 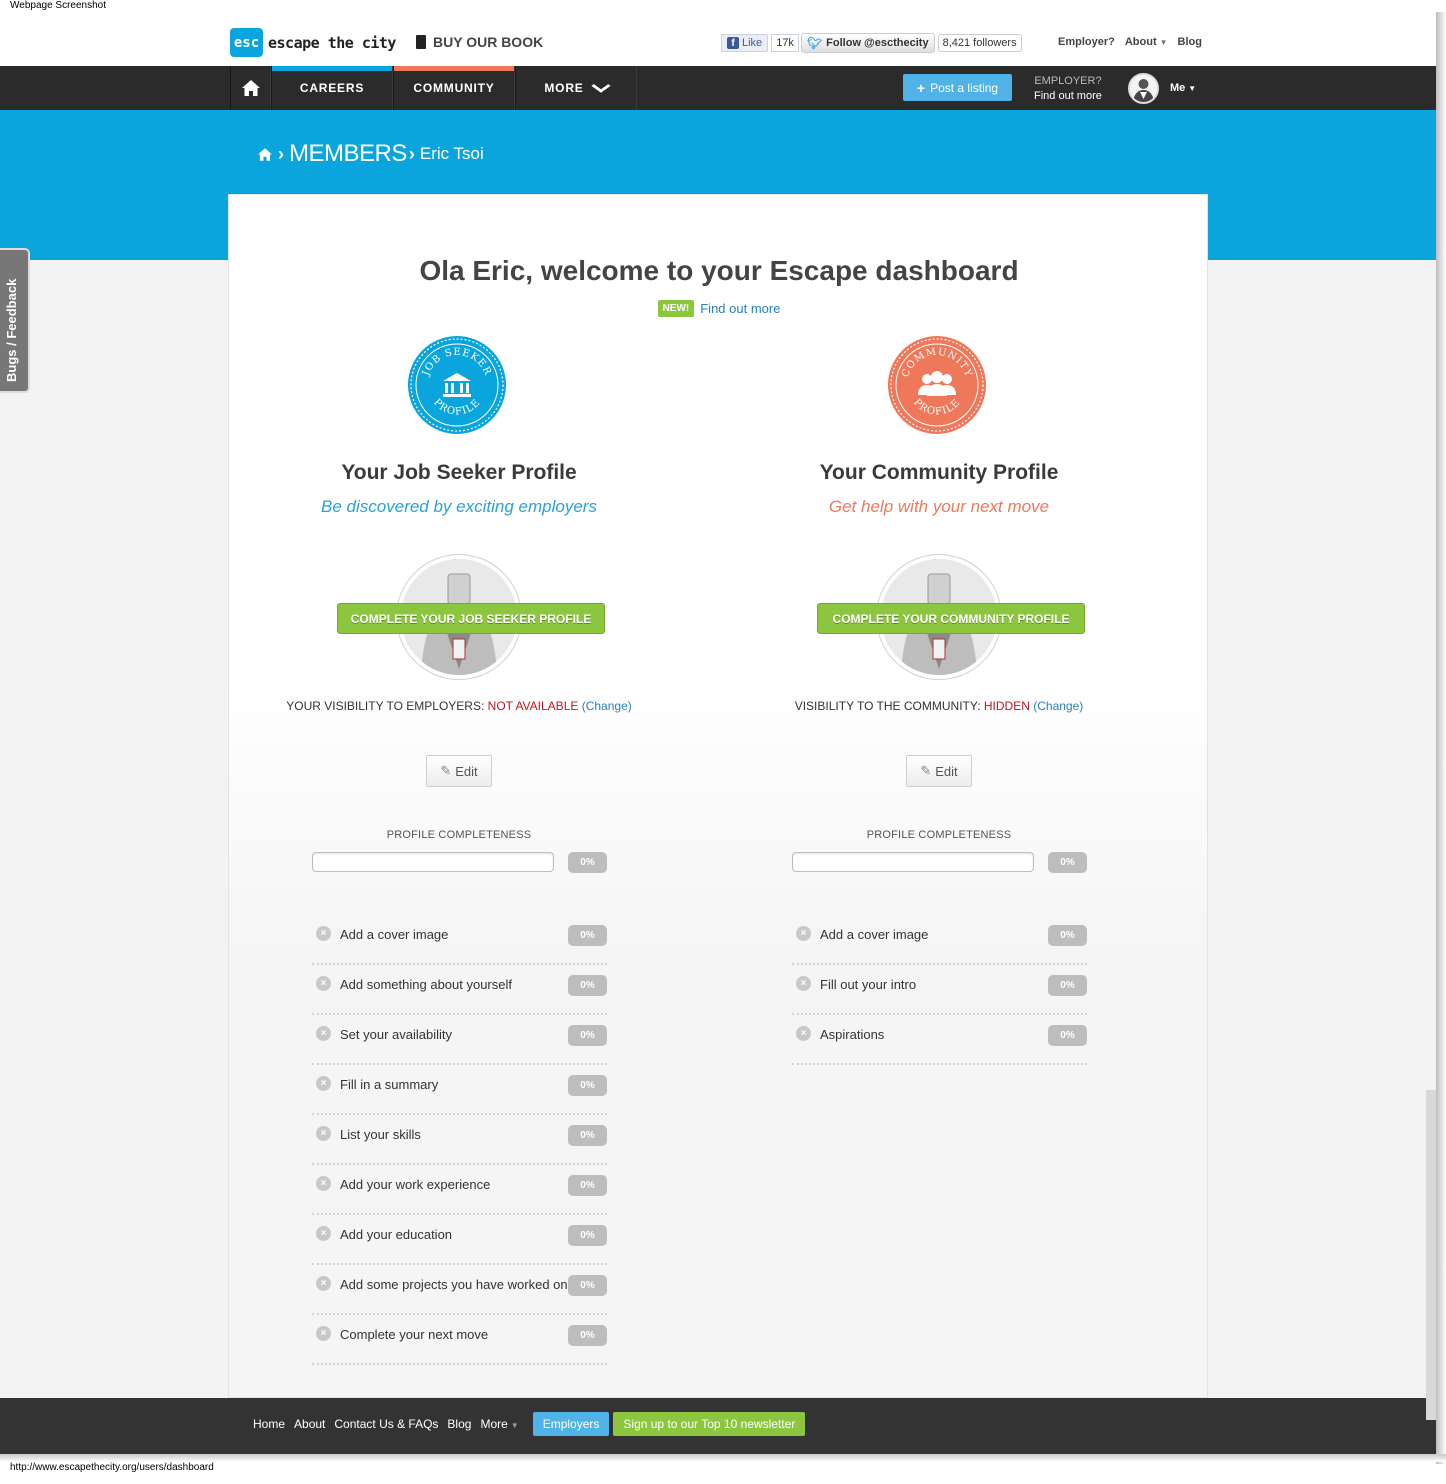 I want to click on edit-job-seeker-button: ✎ Edit, so click(x=459, y=771).